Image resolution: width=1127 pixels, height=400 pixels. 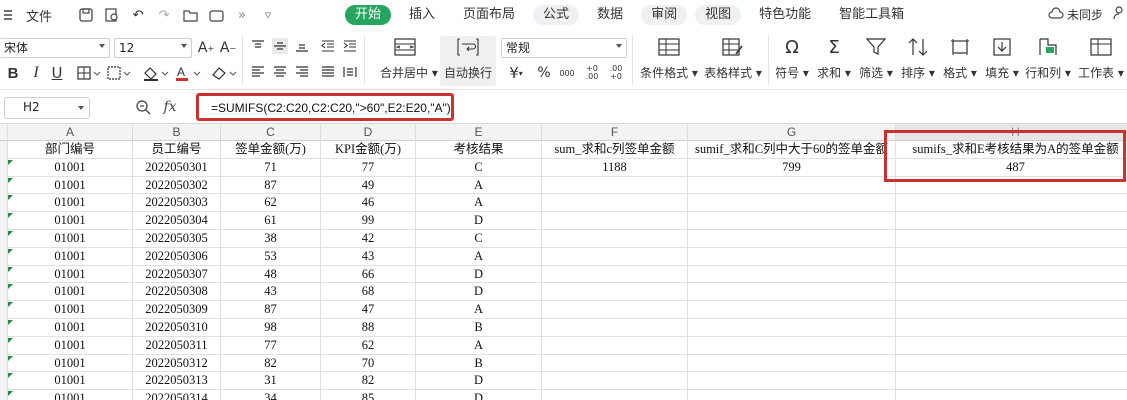 What do you see at coordinates (153, 48) in the screenshot?
I see `font-size-select: 12` at bounding box center [153, 48].